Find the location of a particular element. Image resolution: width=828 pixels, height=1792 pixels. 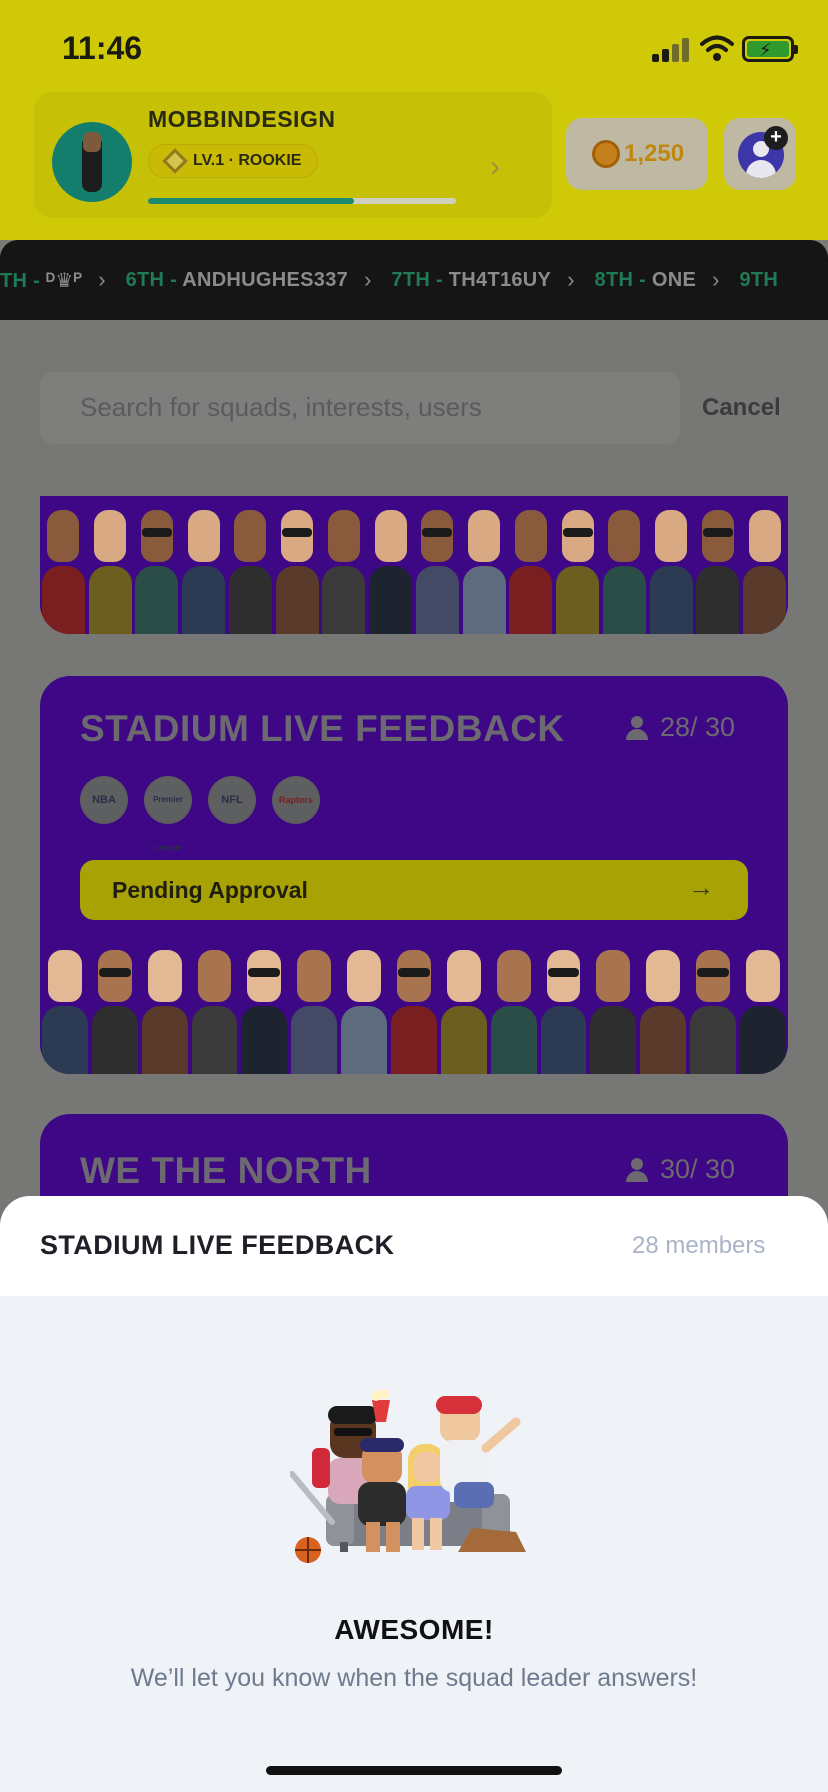

avatar is located at coordinates (92, 162).